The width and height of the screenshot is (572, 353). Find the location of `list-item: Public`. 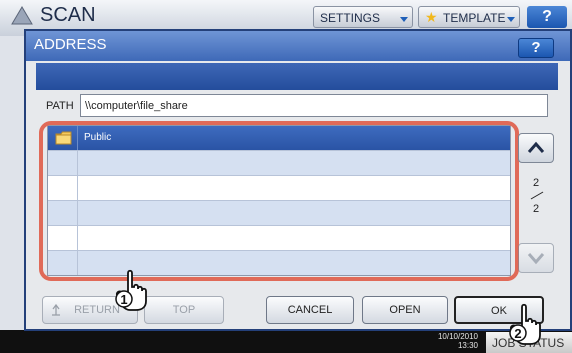

list-item: Public is located at coordinates (279, 138).